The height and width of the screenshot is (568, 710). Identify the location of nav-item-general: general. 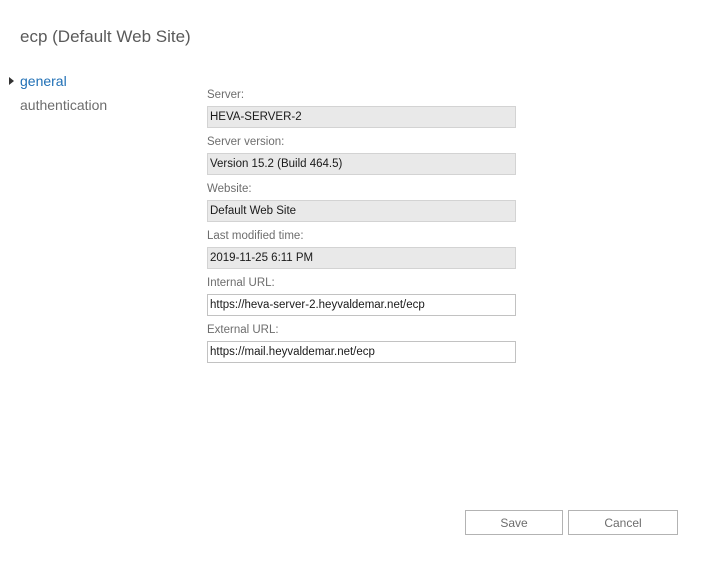
(57, 84).